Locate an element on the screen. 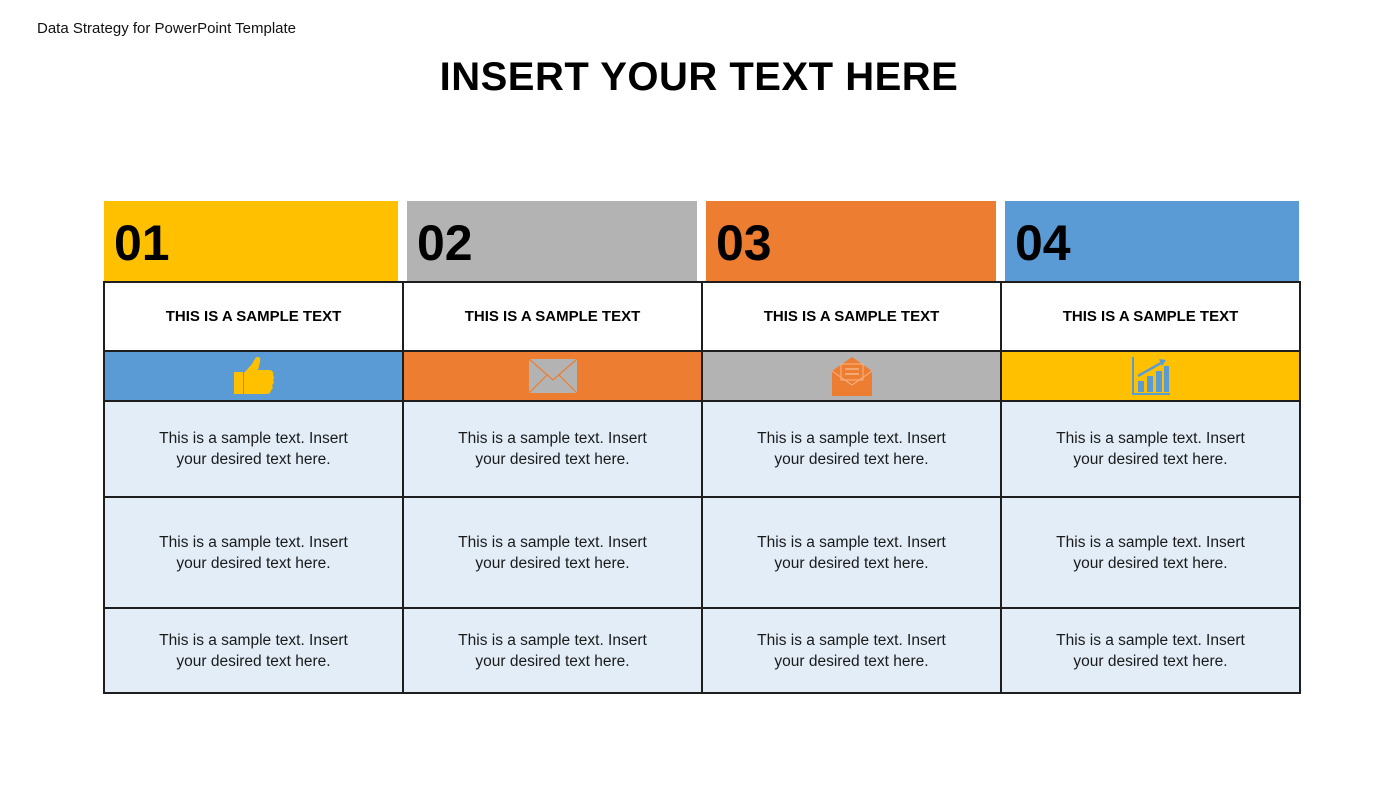 Image resolution: width=1400 pixels, height=787 pixels. column-header-01: 01 is located at coordinates (251, 241).